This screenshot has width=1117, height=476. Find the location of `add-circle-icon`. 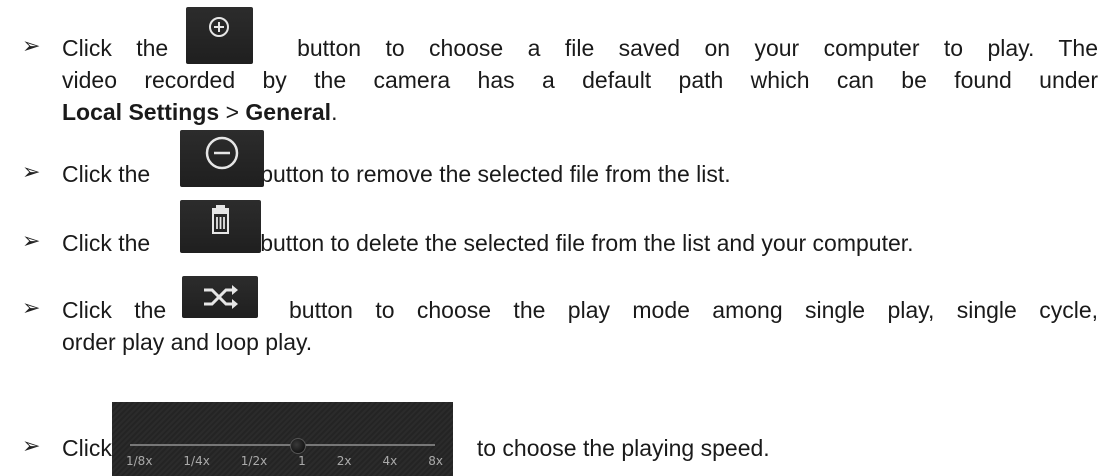

add-circle-icon is located at coordinates (219, 27).